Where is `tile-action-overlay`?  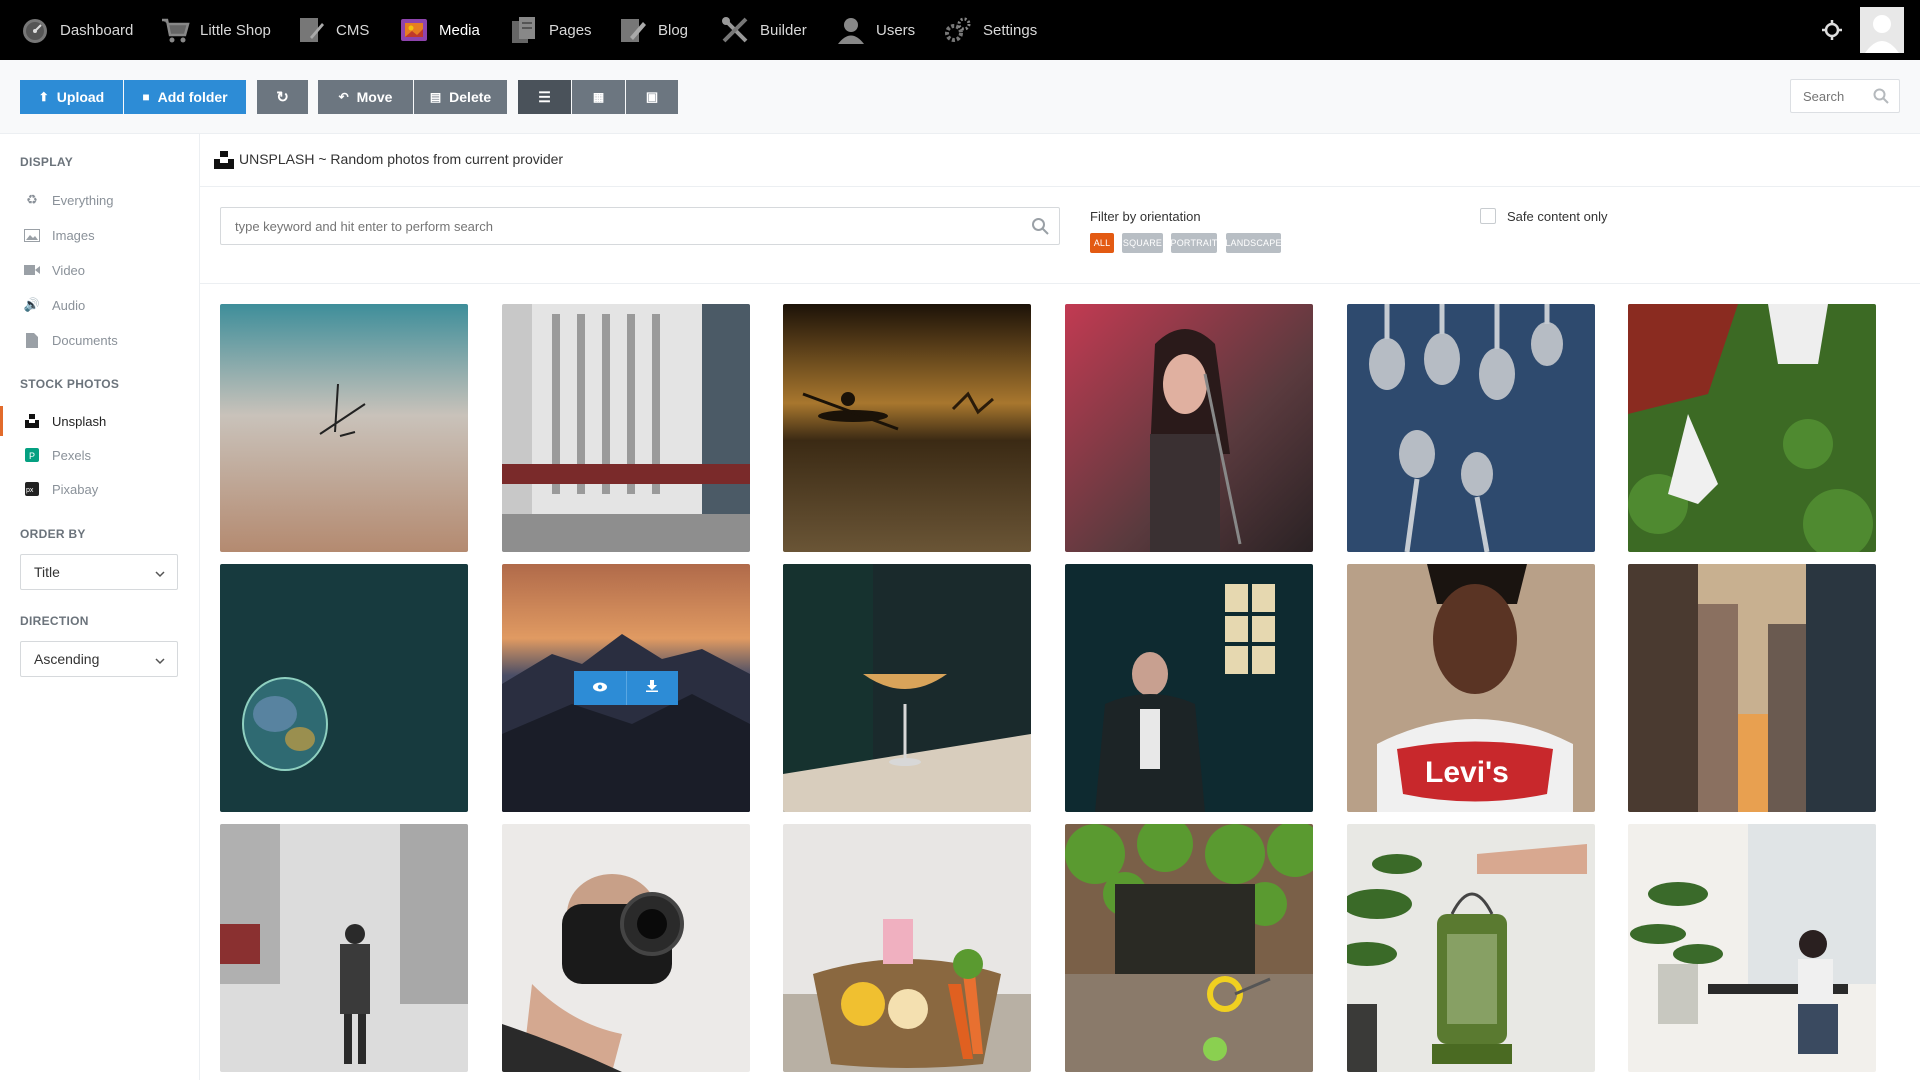
tile-action-overlay is located at coordinates (626, 688).